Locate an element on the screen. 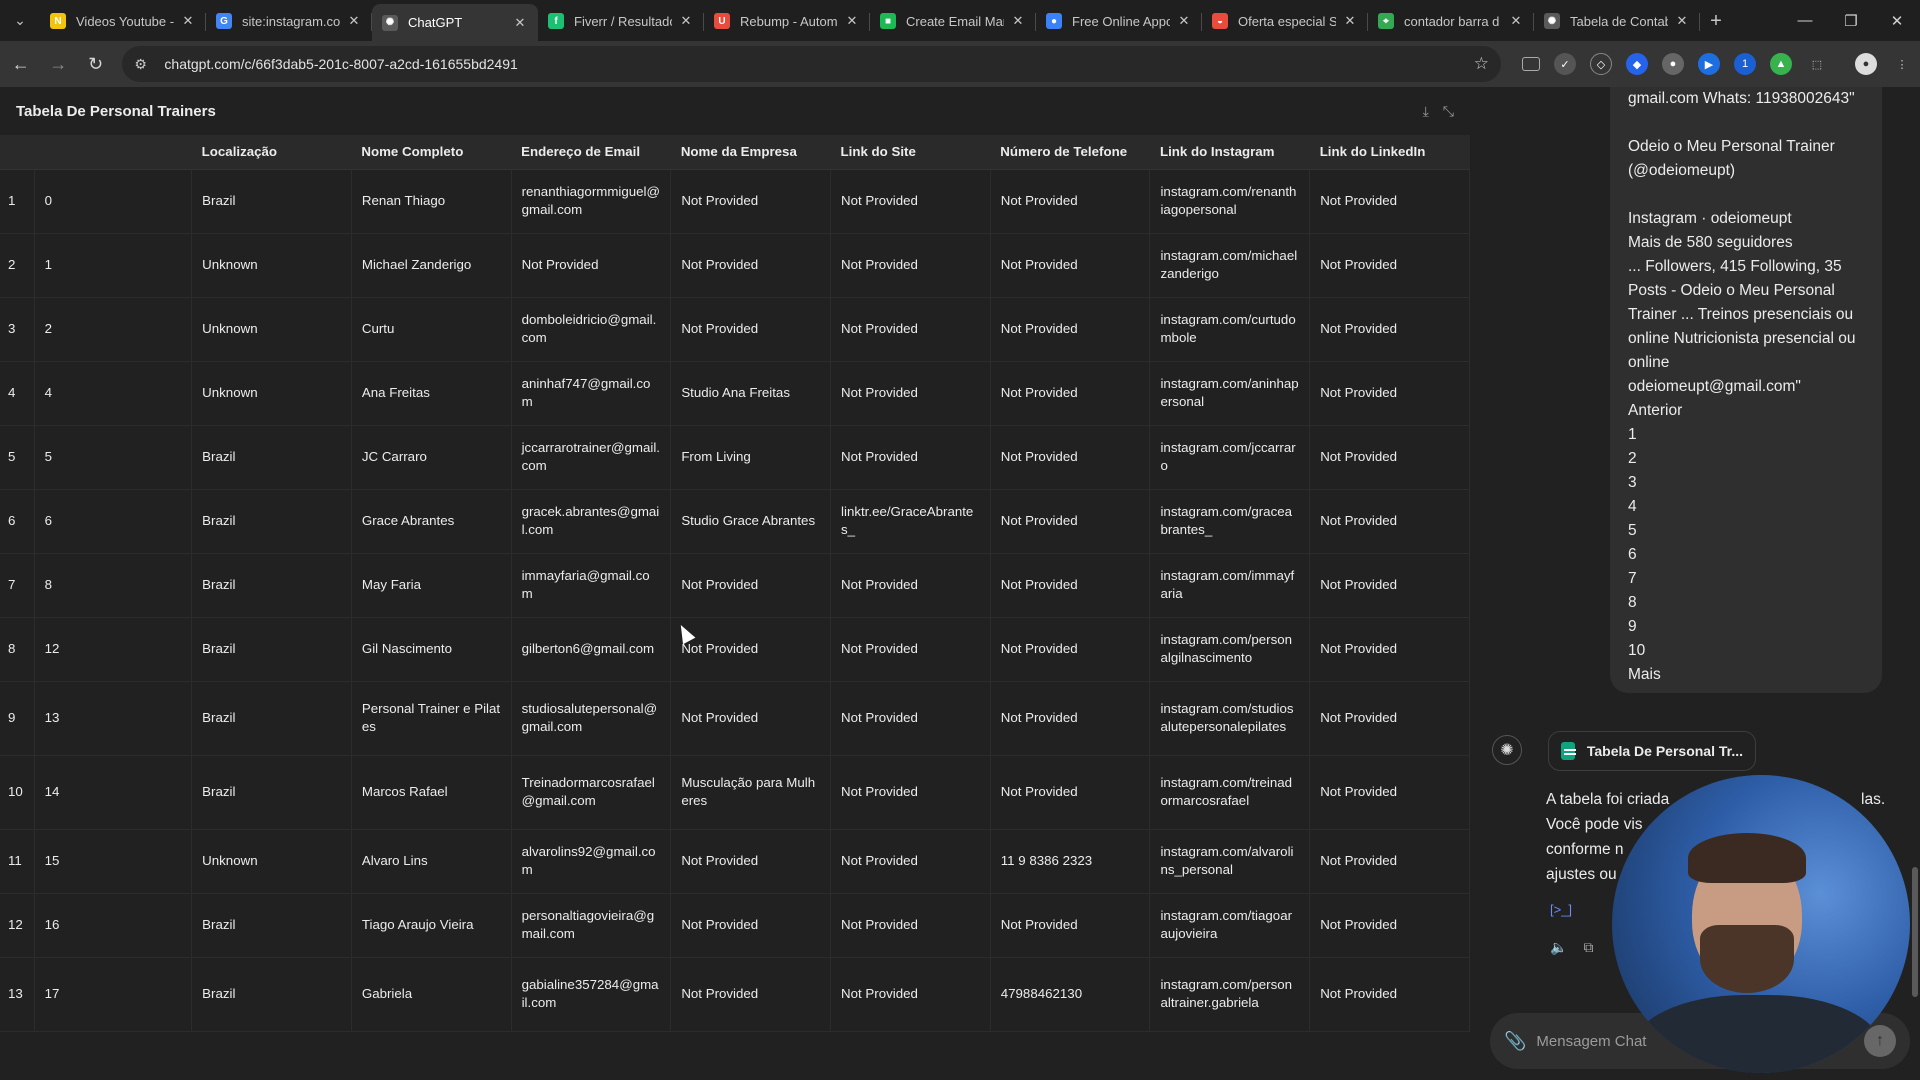 The image size is (1920, 1080). table-cell: Alvaro Lins is located at coordinates (431, 861).